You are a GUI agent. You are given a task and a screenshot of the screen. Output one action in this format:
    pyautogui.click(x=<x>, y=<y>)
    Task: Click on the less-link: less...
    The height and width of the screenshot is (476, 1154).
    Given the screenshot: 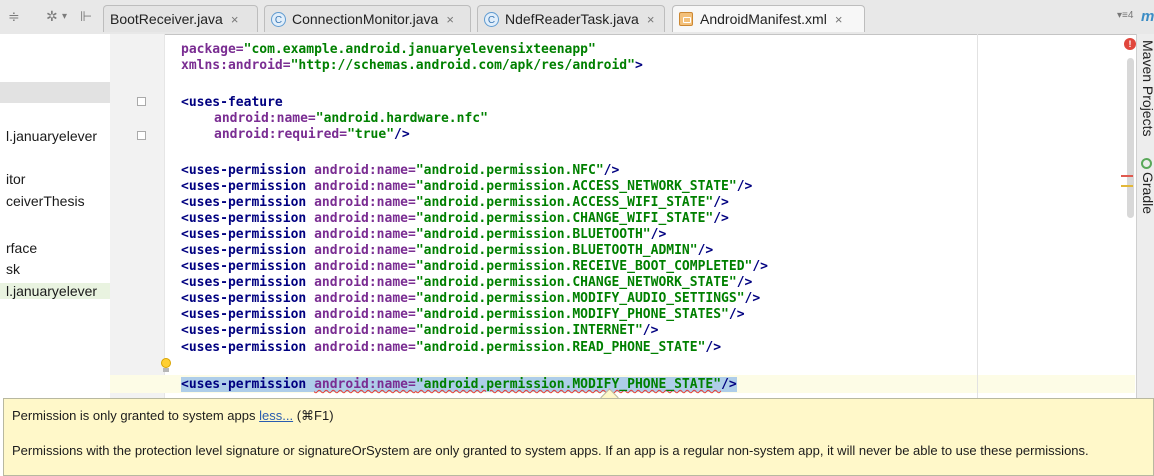 What is the action you would take?
    pyautogui.click(x=276, y=415)
    